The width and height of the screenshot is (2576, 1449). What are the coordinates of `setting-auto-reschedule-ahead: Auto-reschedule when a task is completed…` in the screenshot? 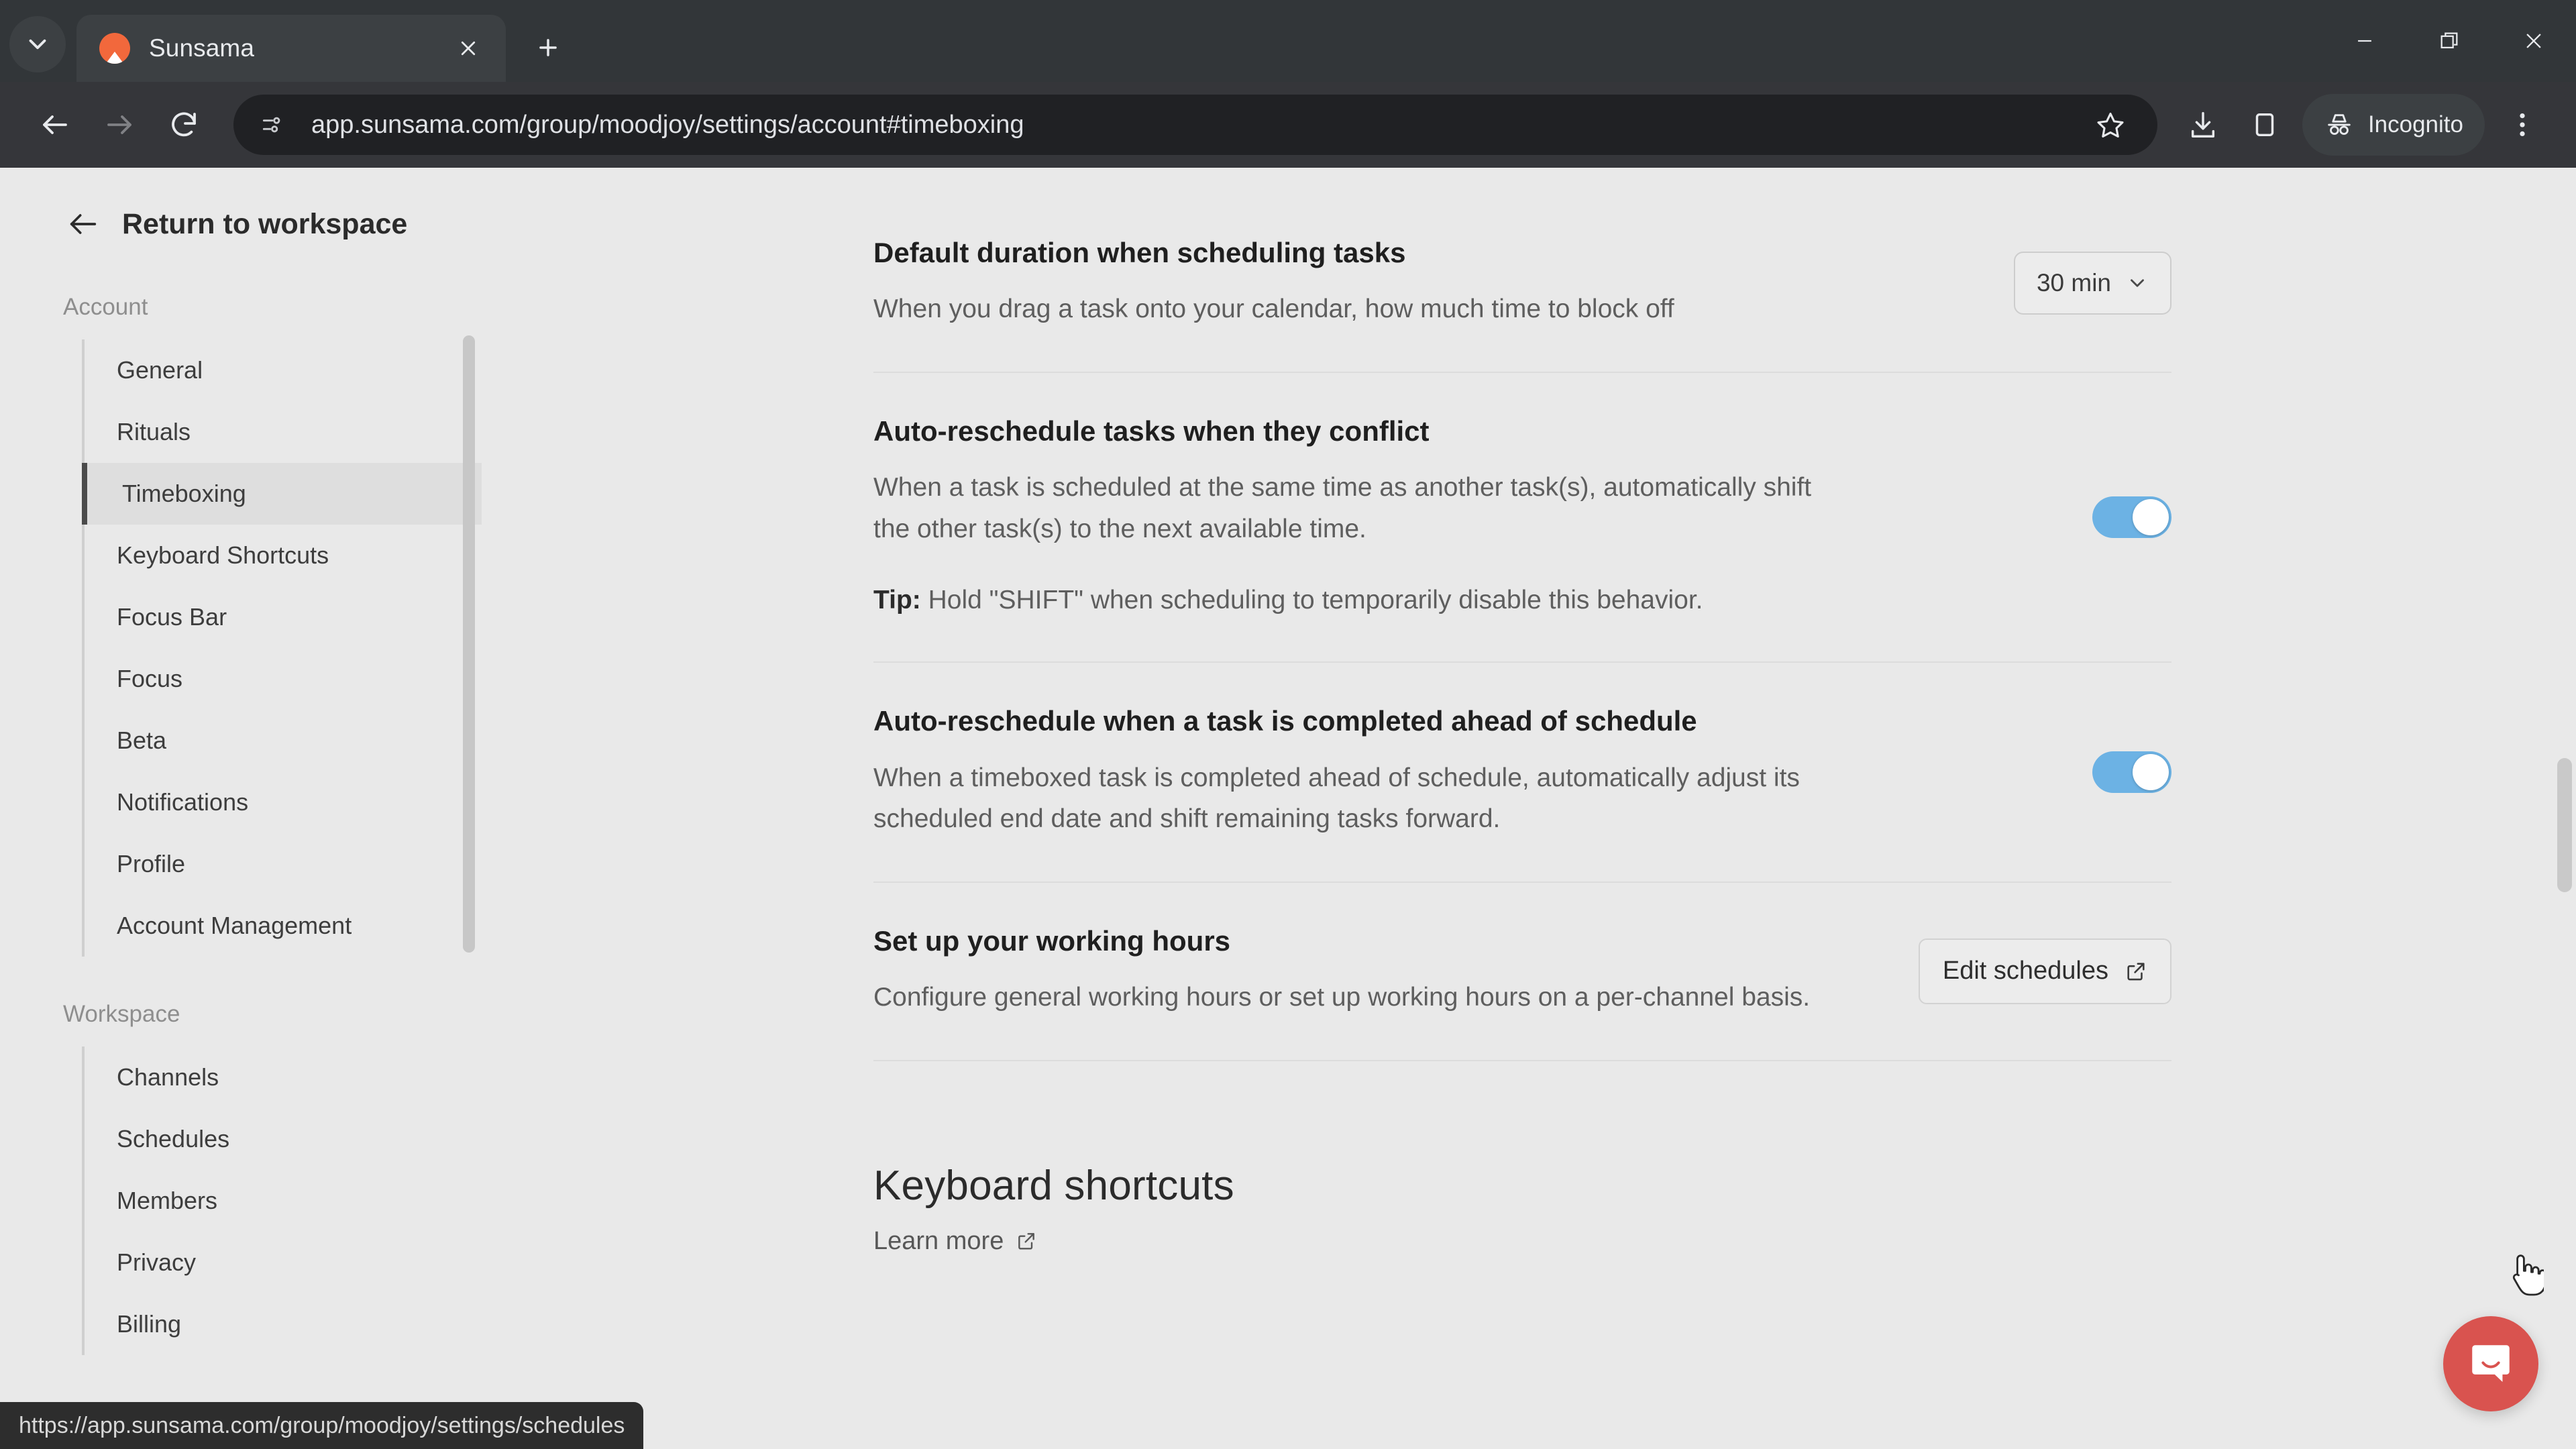 It's located at (1522, 773).